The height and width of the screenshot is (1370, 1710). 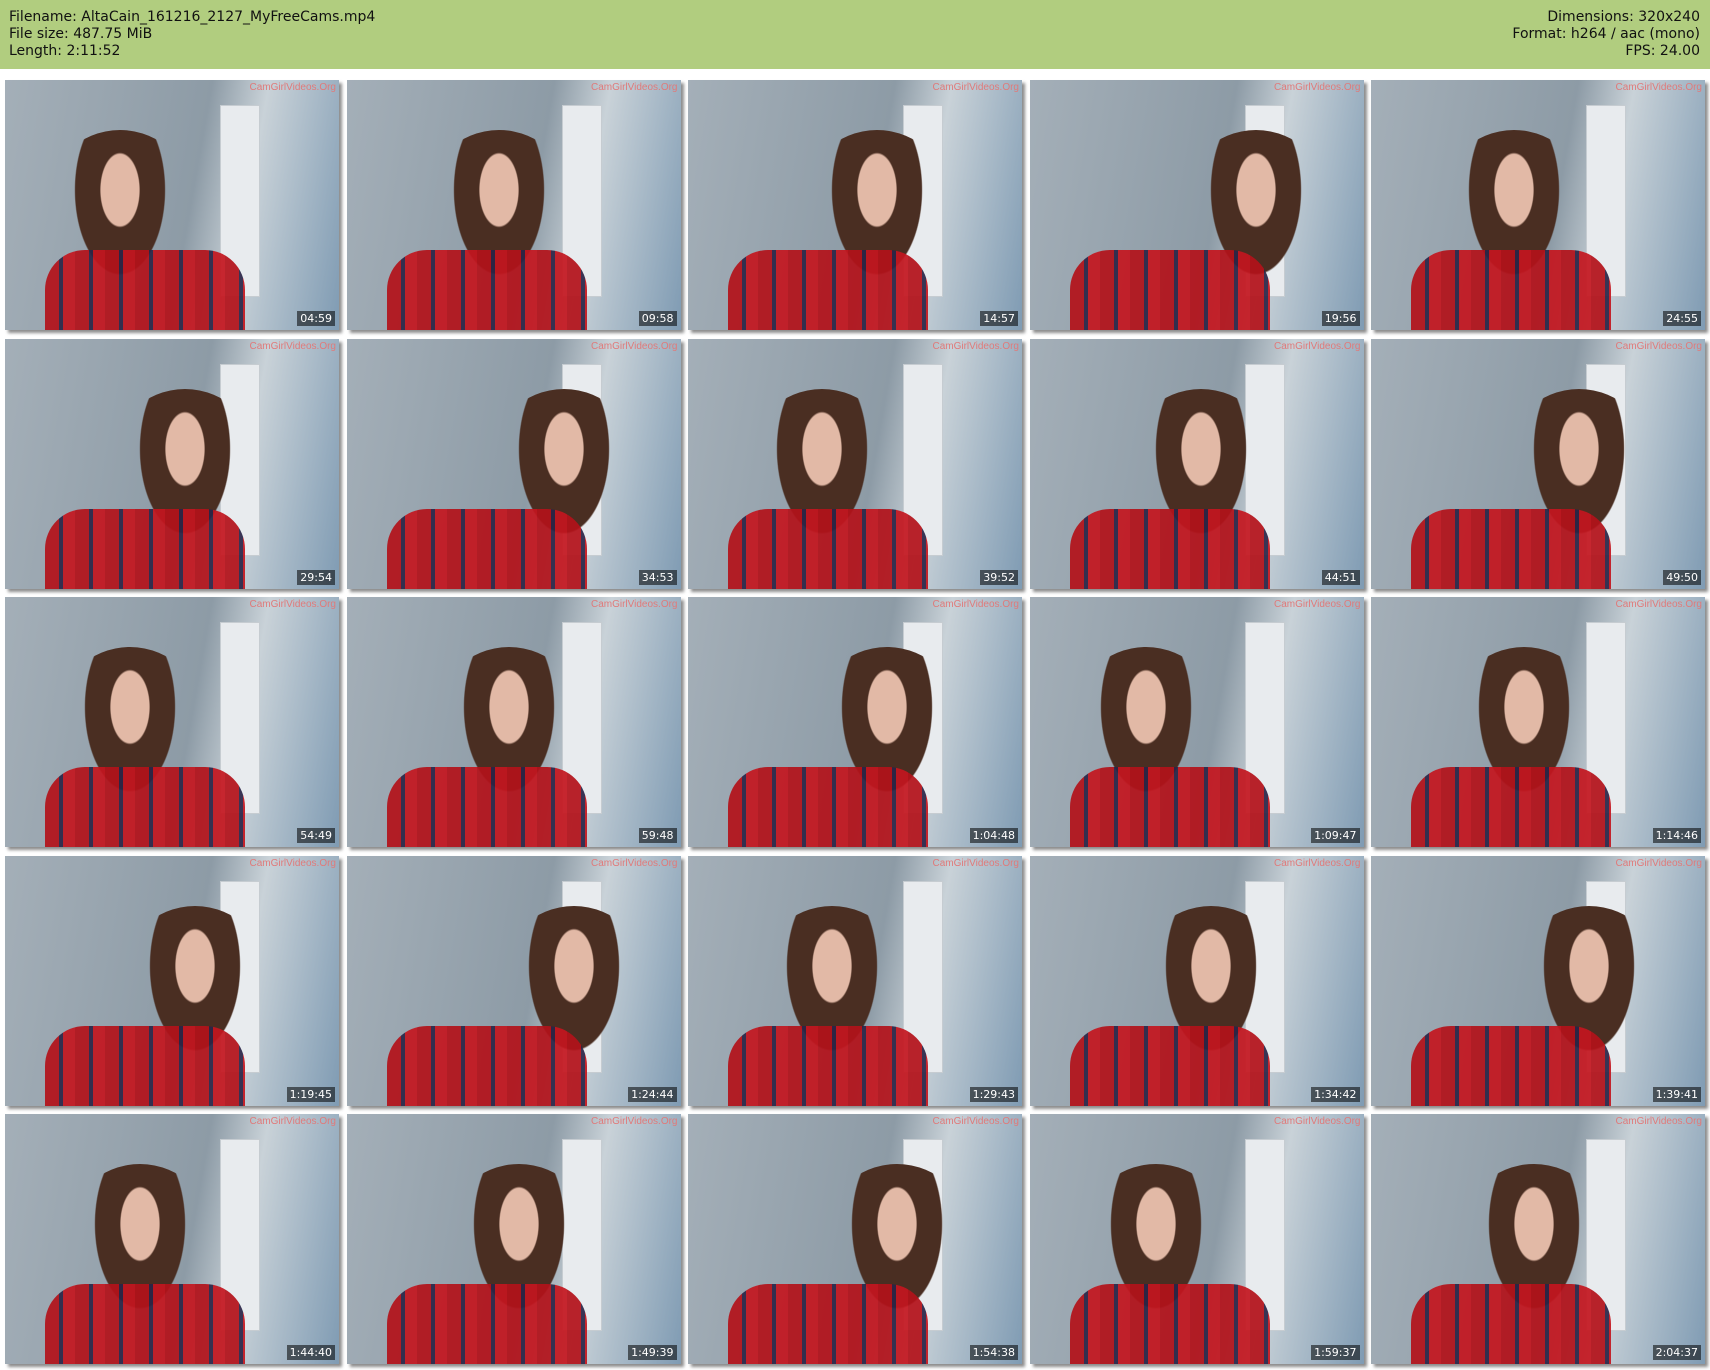 What do you see at coordinates (513, 463) in the screenshot?
I see `video-thumbnail: CamGirlVideos.Org 34:53` at bounding box center [513, 463].